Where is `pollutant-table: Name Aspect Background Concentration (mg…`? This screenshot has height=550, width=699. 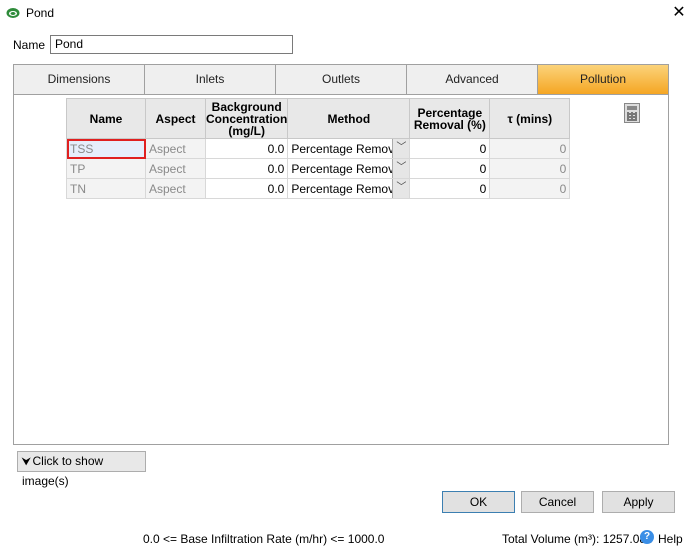 pollutant-table: Name Aspect Background Concentration (mg… is located at coordinates (318, 148).